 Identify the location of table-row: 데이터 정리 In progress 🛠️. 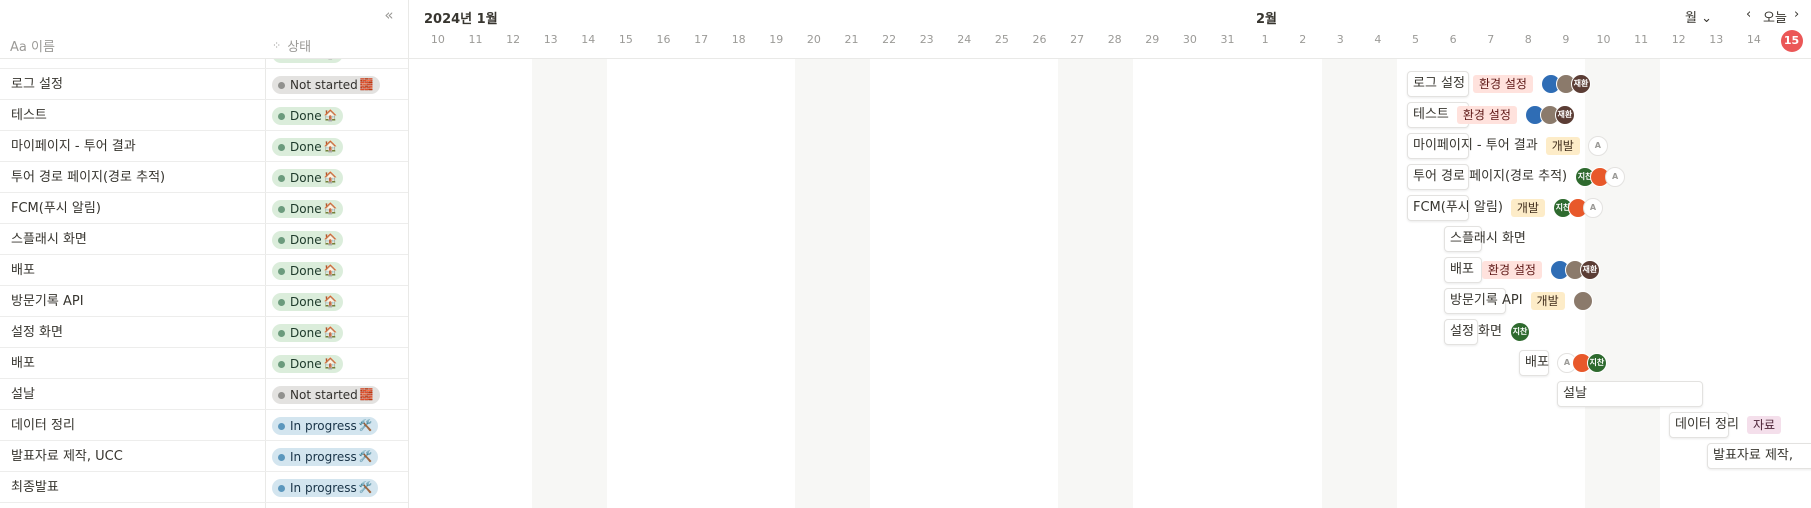
(204, 425).